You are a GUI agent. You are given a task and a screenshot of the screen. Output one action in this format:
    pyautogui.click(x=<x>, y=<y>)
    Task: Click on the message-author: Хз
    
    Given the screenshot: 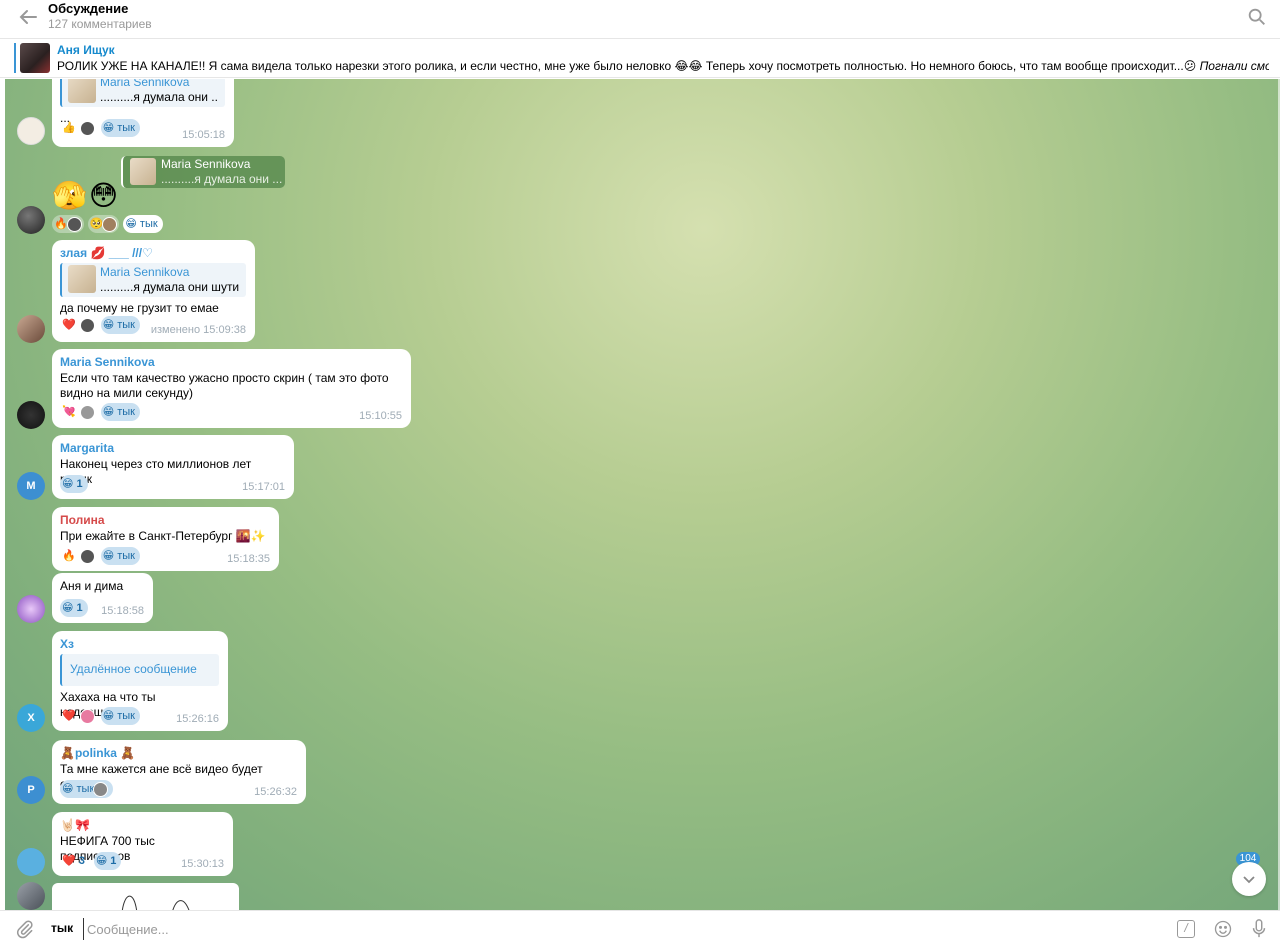 What is the action you would take?
    pyautogui.click(x=67, y=644)
    